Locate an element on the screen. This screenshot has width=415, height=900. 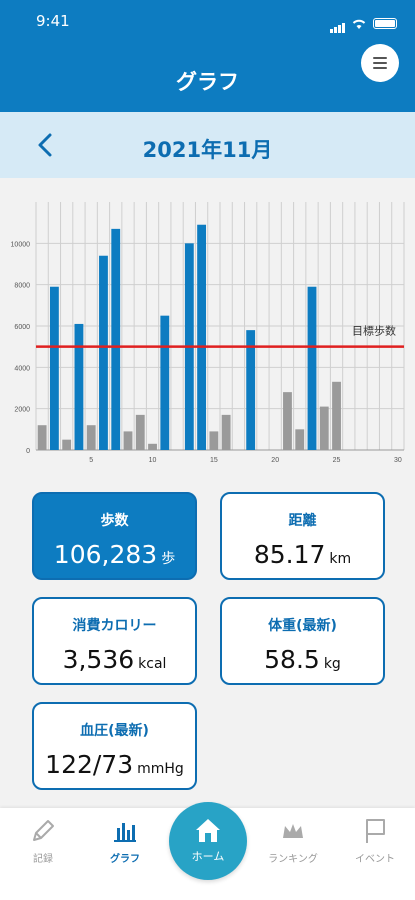
x-tick-label: 20 is located at coordinates (275, 460).